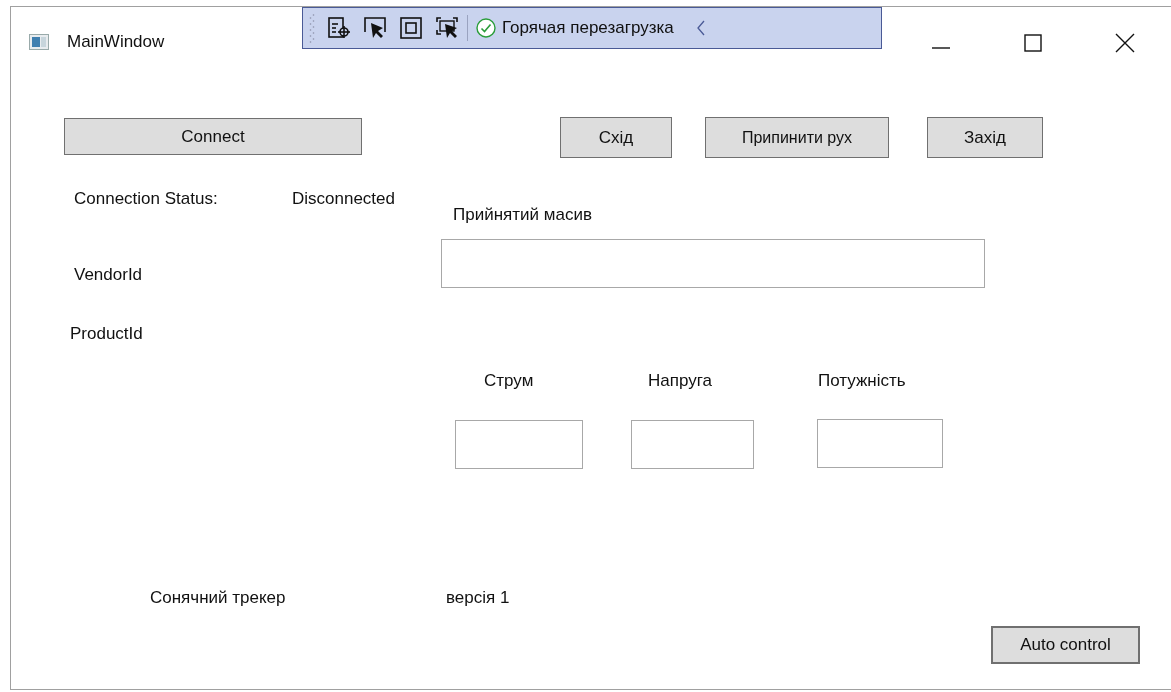  What do you see at coordinates (1065, 645) in the screenshot?
I see `auto-control-button: Auto control` at bounding box center [1065, 645].